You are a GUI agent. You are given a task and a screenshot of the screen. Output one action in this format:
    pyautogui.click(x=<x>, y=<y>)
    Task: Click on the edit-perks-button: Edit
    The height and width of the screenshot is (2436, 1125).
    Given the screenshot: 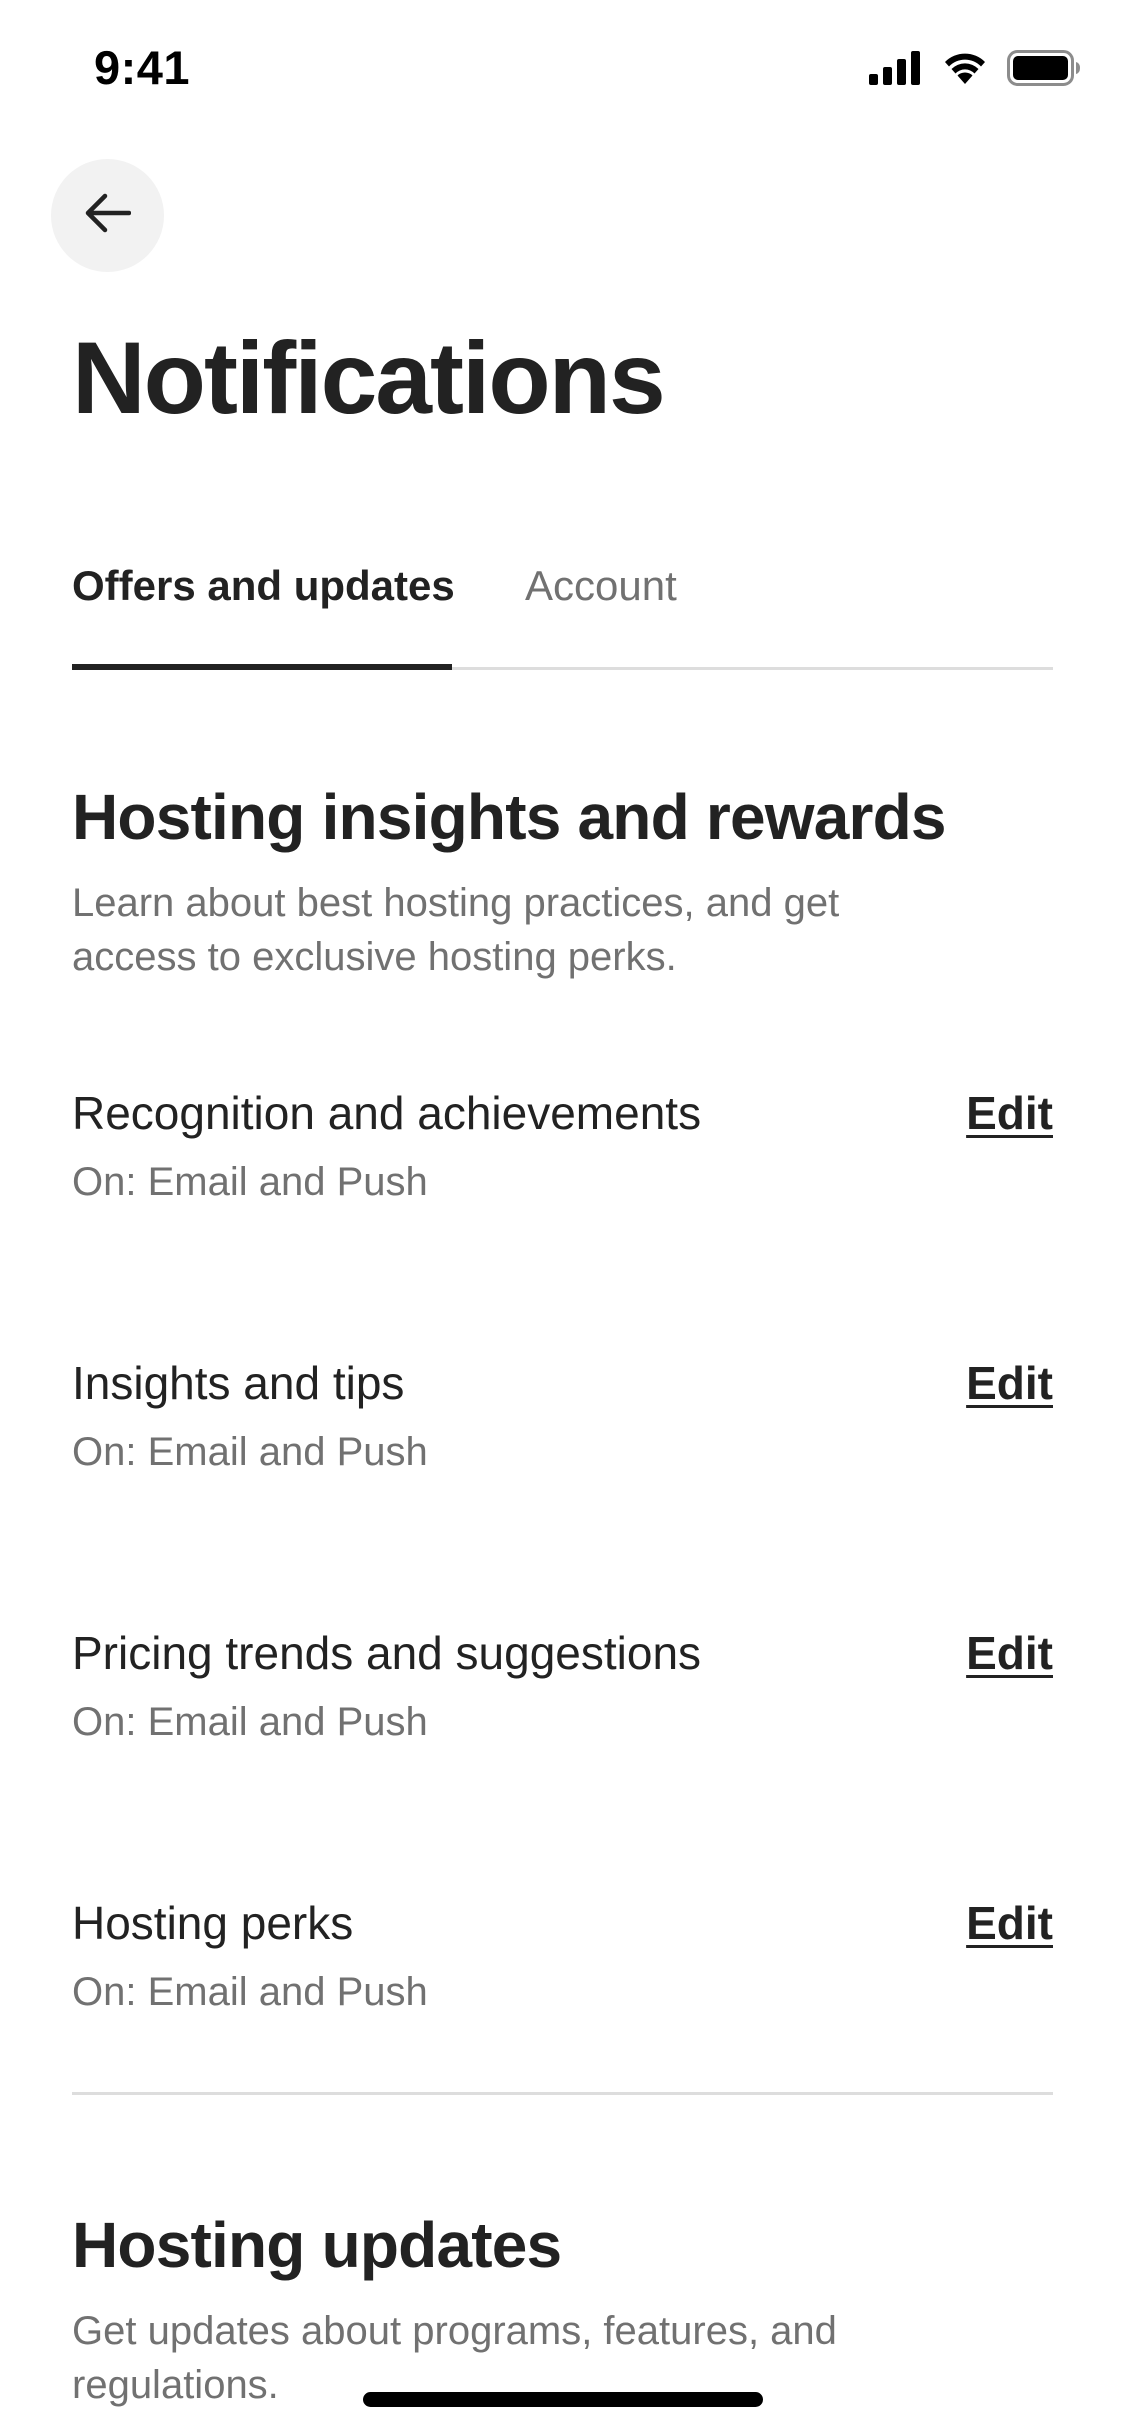 What is the action you would take?
    pyautogui.click(x=1009, y=1923)
    